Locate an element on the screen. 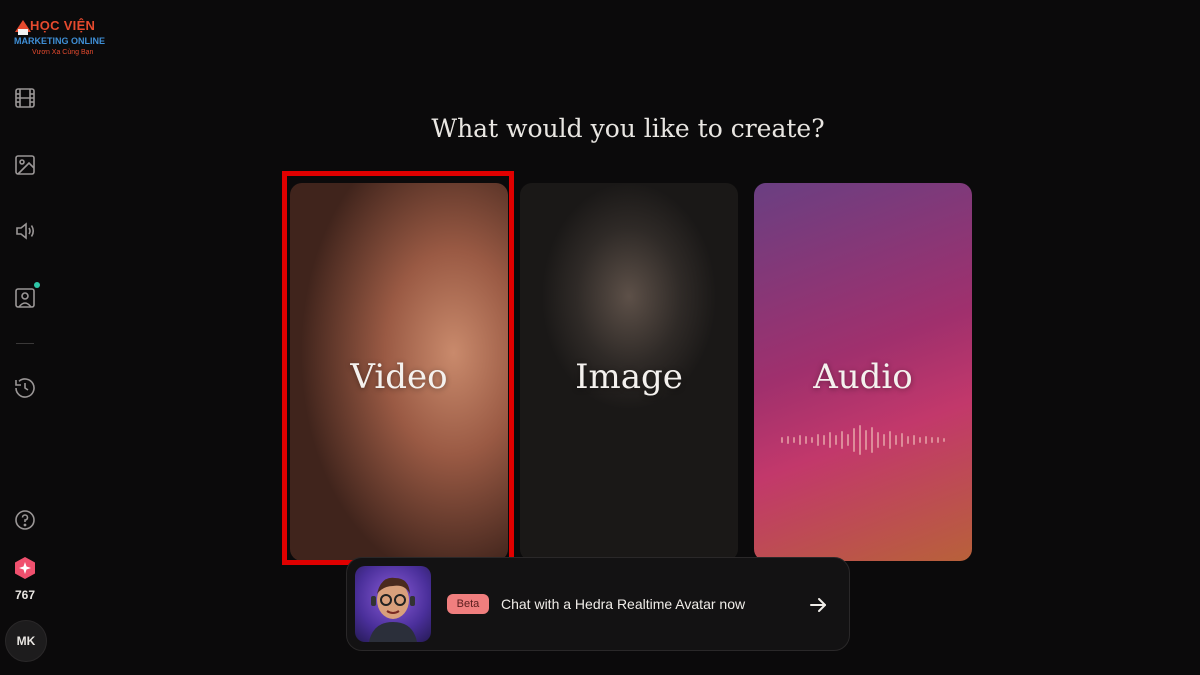  arrow-right-icon is located at coordinates (818, 605).